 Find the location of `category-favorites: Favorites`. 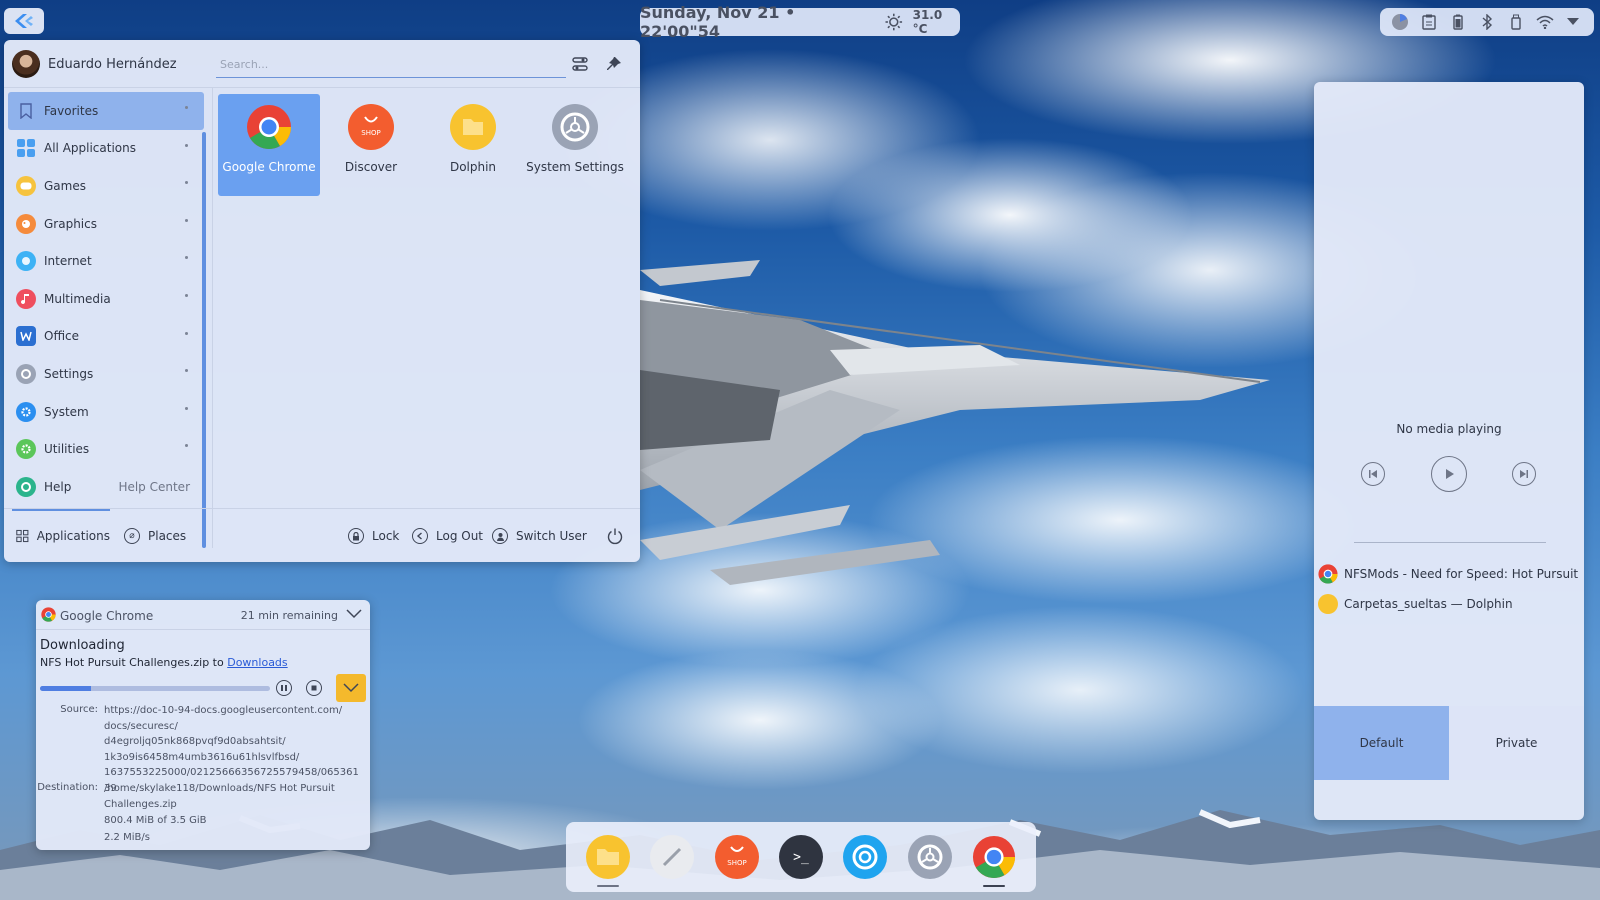

category-favorites: Favorites is located at coordinates (106, 111).